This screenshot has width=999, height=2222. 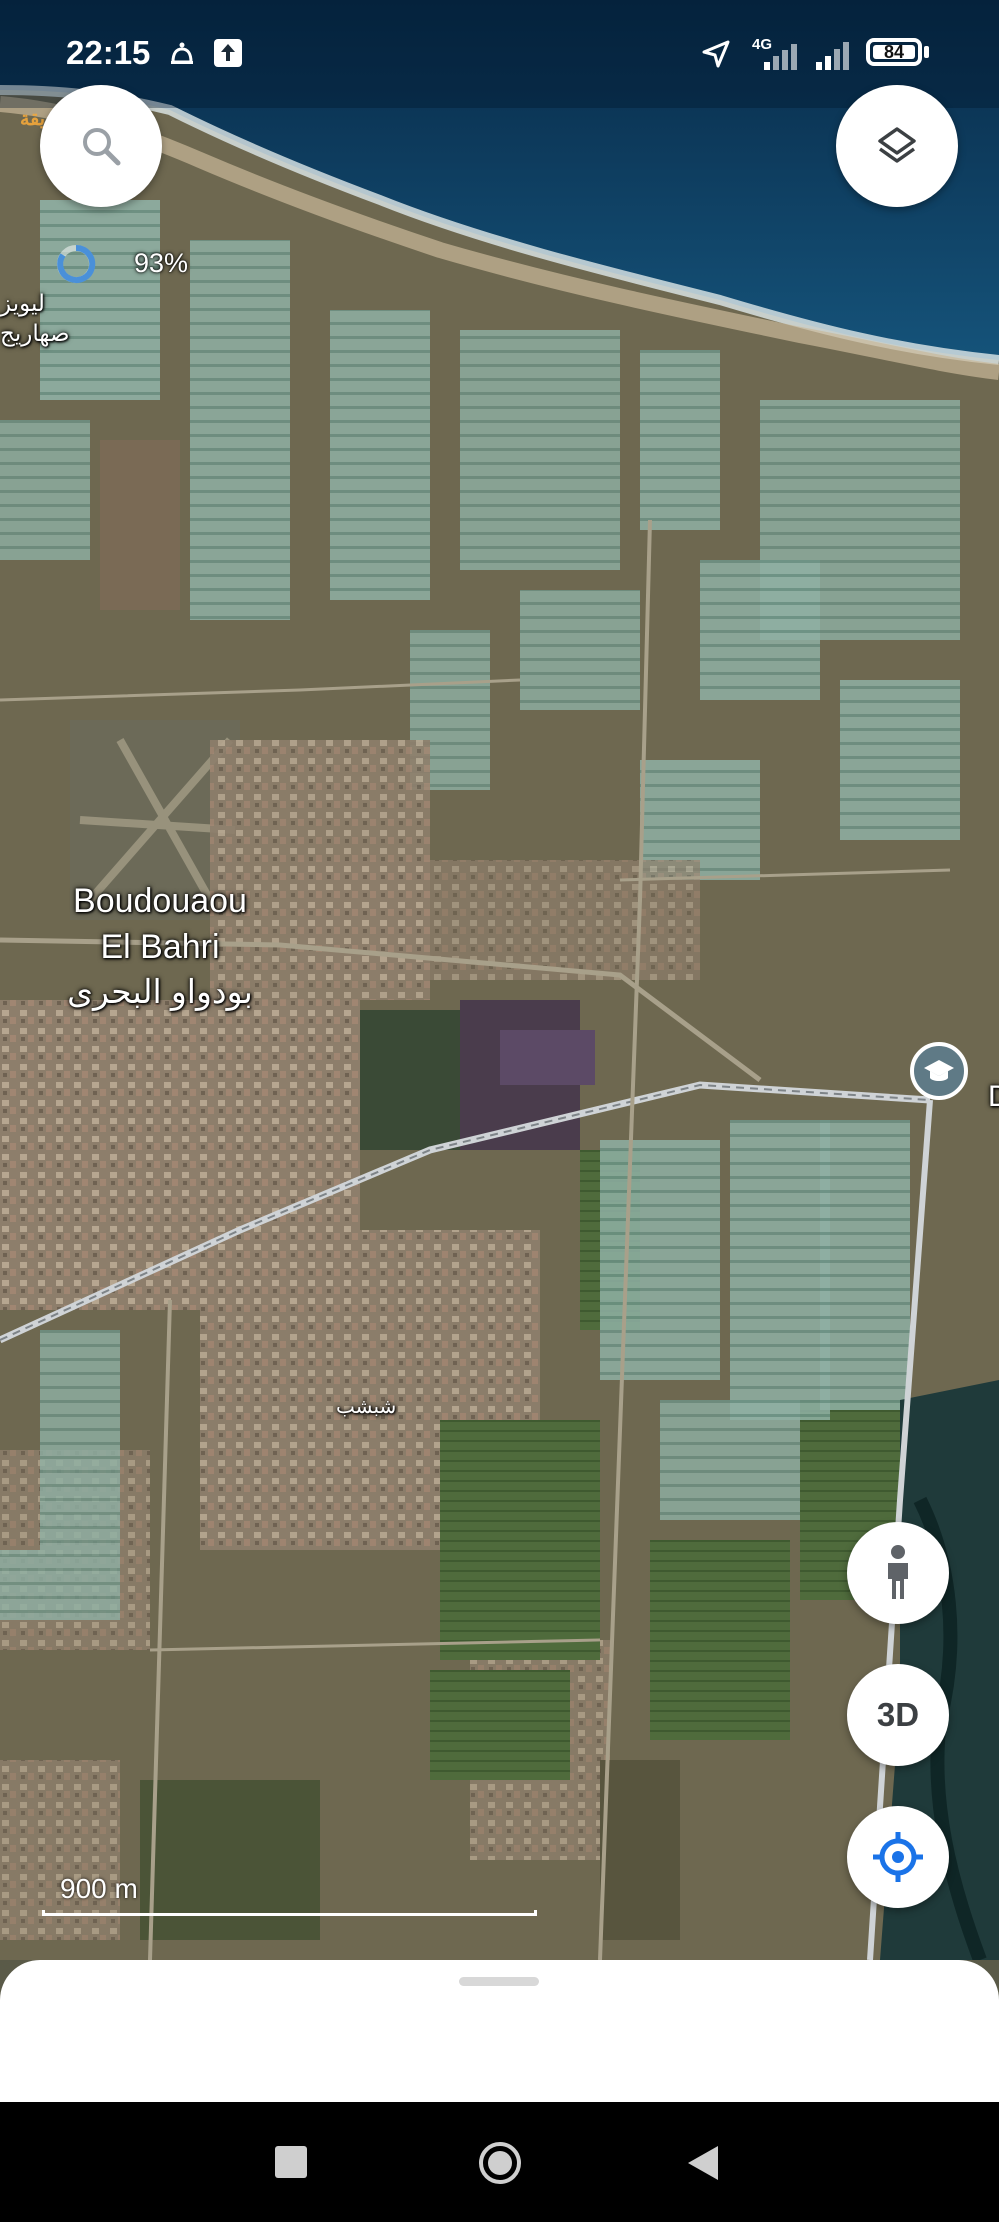 I want to click on bottom-sheet, so click(x=499, y=2031).